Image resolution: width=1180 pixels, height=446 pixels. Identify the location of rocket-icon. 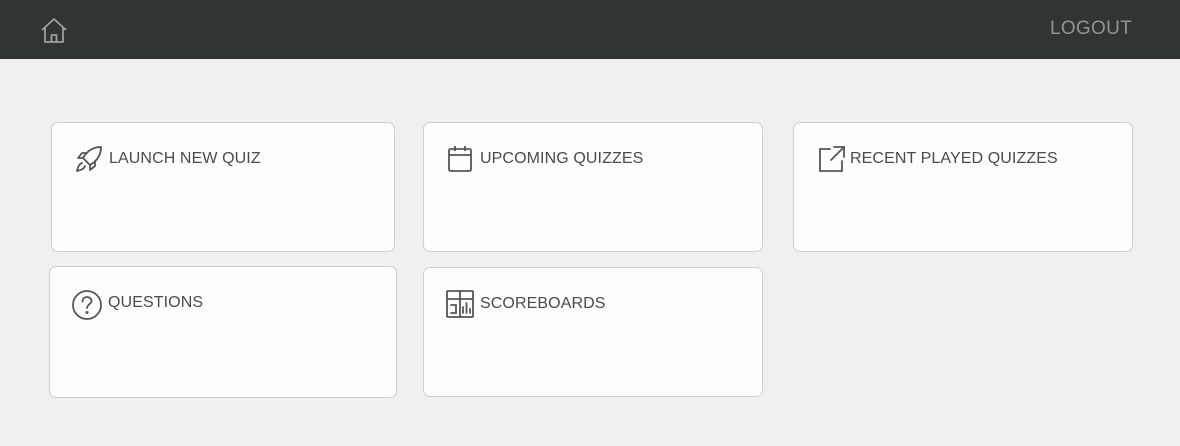
(89, 159).